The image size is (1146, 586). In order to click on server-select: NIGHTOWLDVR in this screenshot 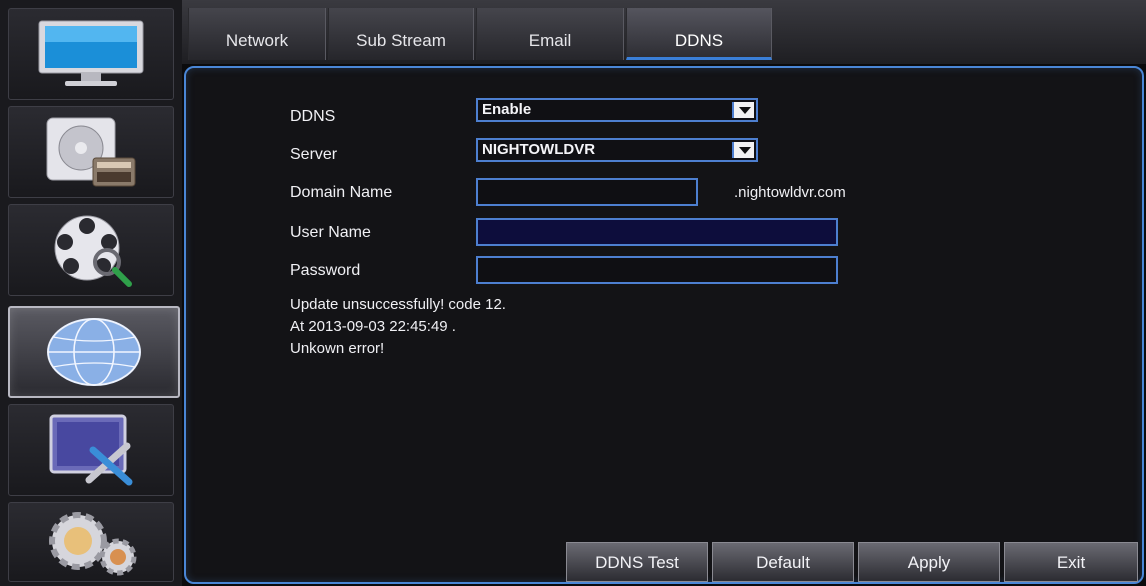, I will do `click(617, 150)`.